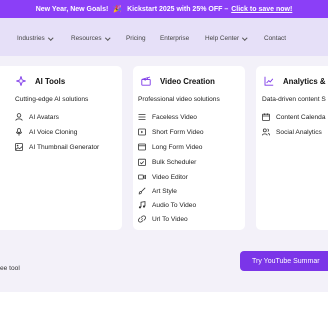 The height and width of the screenshot is (320, 328). What do you see at coordinates (170, 219) in the screenshot?
I see `menu-item-label: Url To Video` at bounding box center [170, 219].